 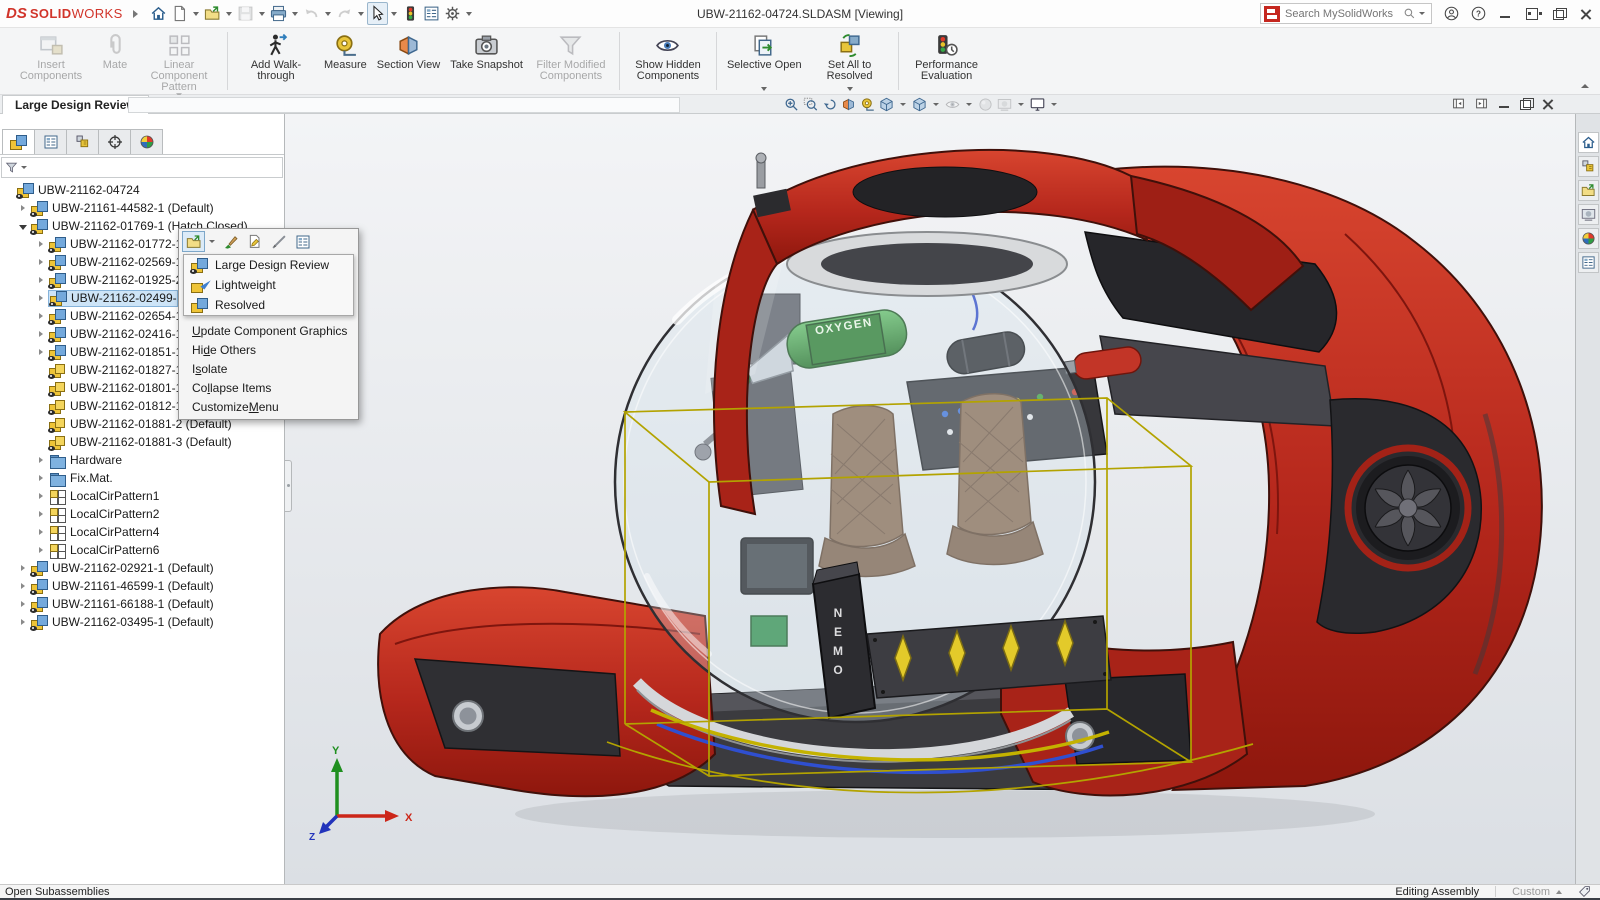 What do you see at coordinates (288, 486) in the screenshot?
I see `panel-collapse-handle` at bounding box center [288, 486].